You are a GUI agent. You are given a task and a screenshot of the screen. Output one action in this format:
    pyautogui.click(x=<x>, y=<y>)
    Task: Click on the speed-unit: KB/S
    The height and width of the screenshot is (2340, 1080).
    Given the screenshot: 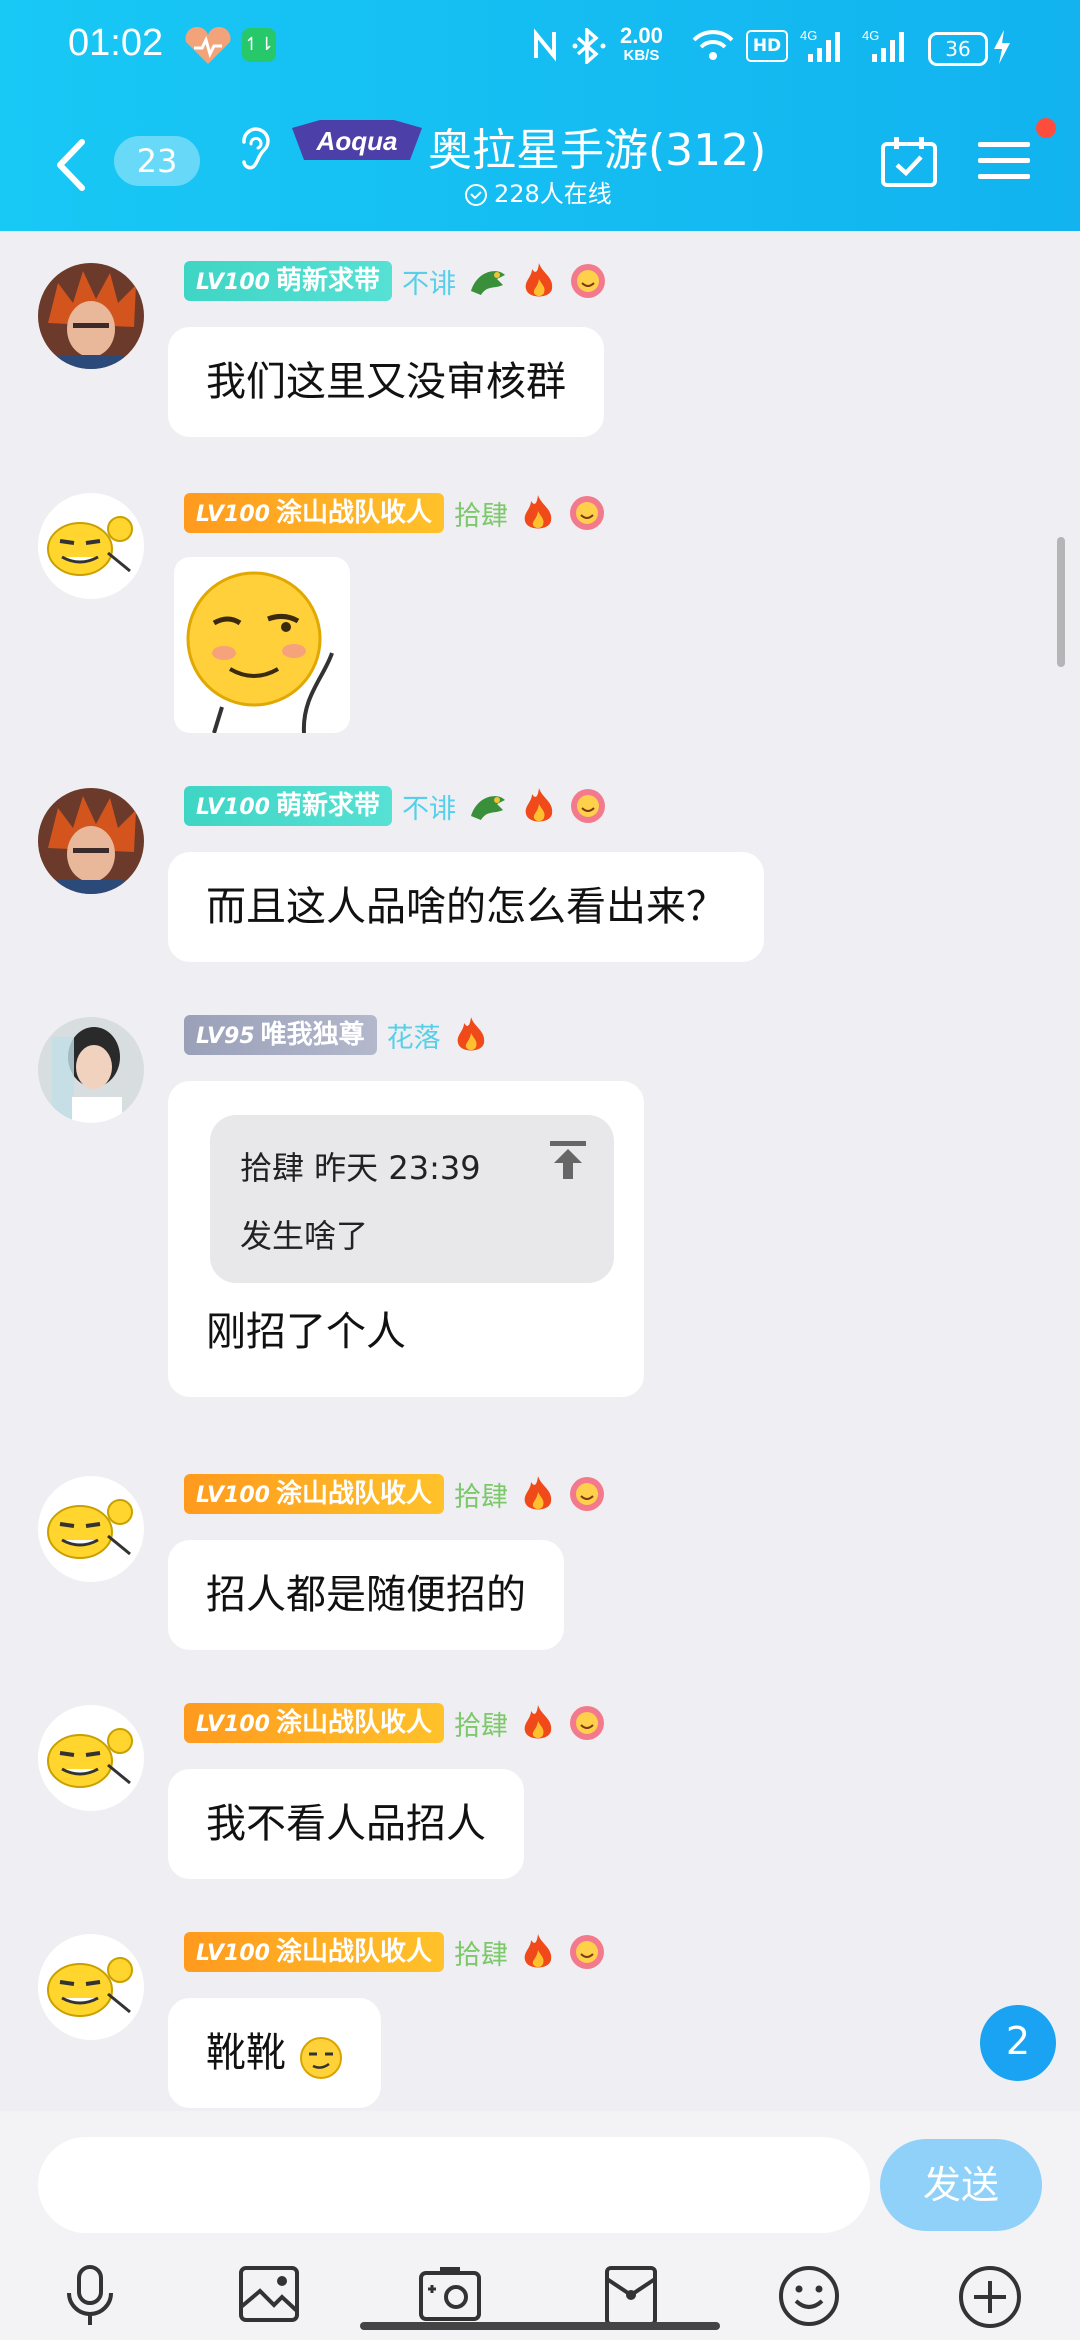 What is the action you would take?
    pyautogui.click(x=641, y=55)
    